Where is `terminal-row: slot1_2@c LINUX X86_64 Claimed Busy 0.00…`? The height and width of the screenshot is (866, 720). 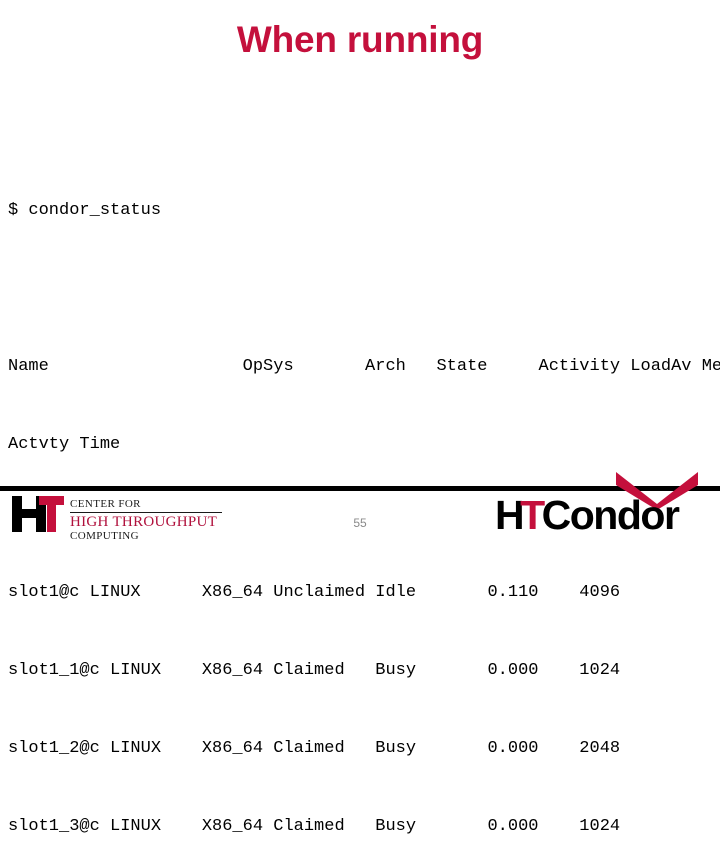
terminal-row: slot1_2@c LINUX X86_64 Claimed Busy 0.00… is located at coordinates (314, 748).